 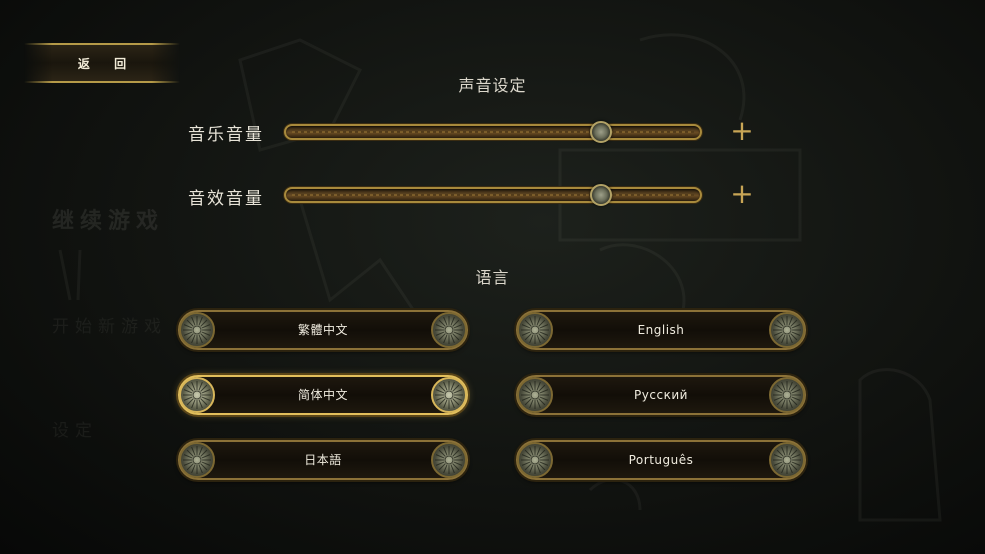 I want to click on language-option-label: 日本語, so click(x=323, y=460).